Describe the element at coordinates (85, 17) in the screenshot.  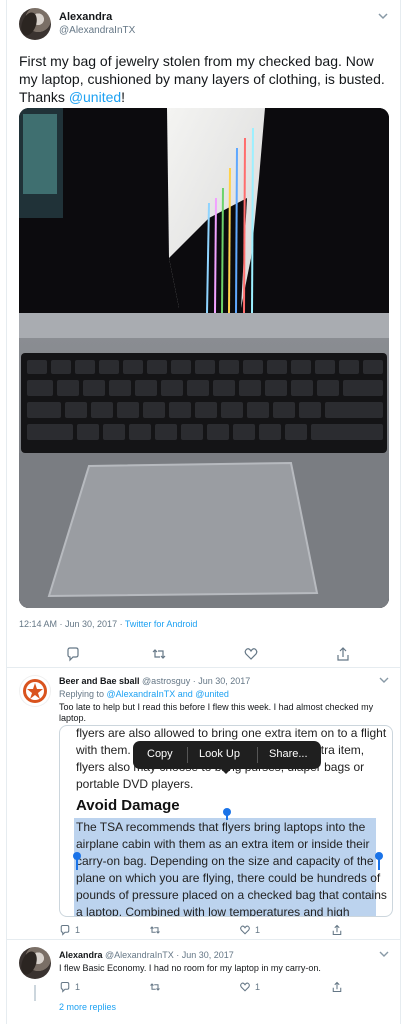
I see `author-name: Alexandra` at that location.